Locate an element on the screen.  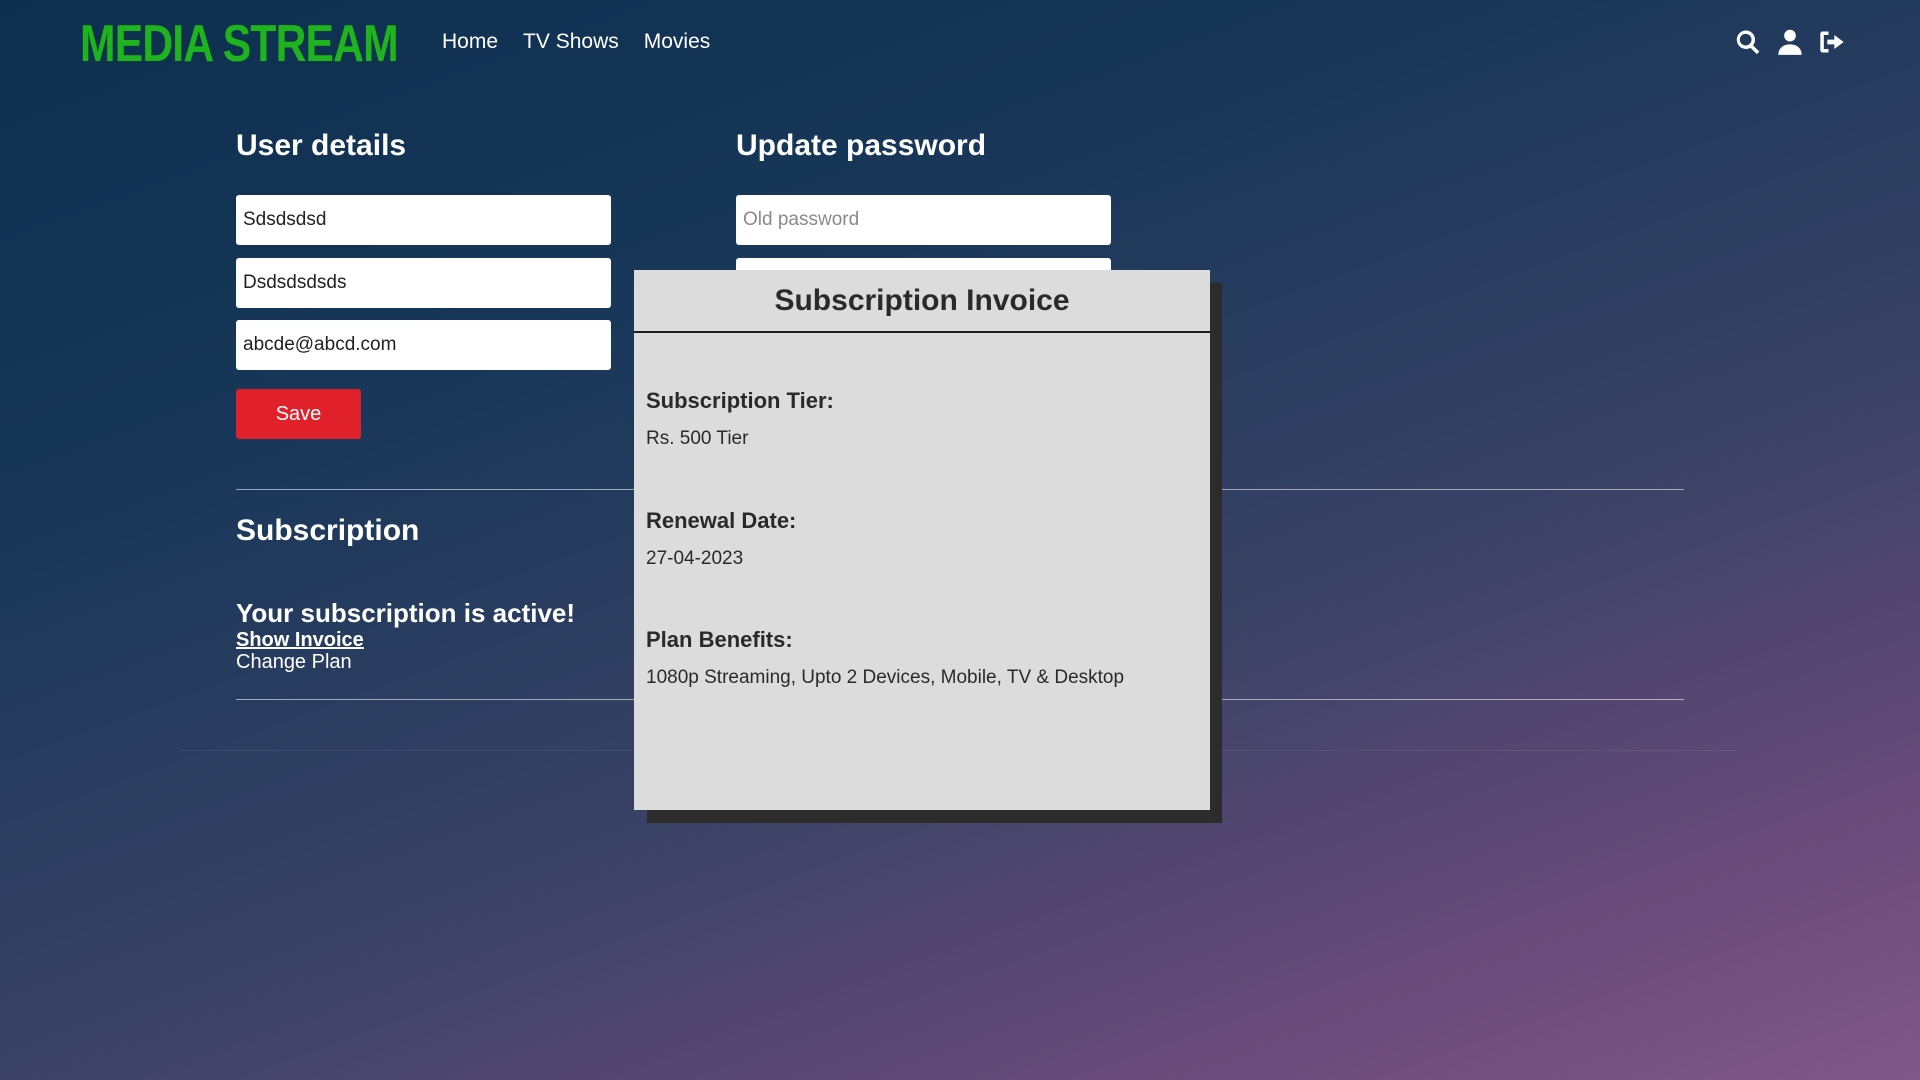
benefits-label: Plan Benefits: is located at coordinates (719, 639).